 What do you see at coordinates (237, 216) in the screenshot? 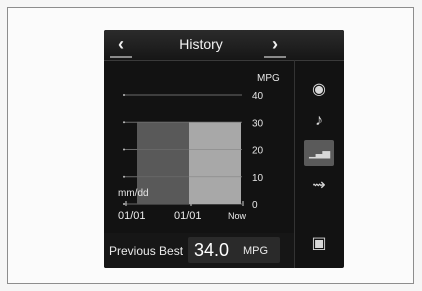
I see `x-tick-label: Now` at bounding box center [237, 216].